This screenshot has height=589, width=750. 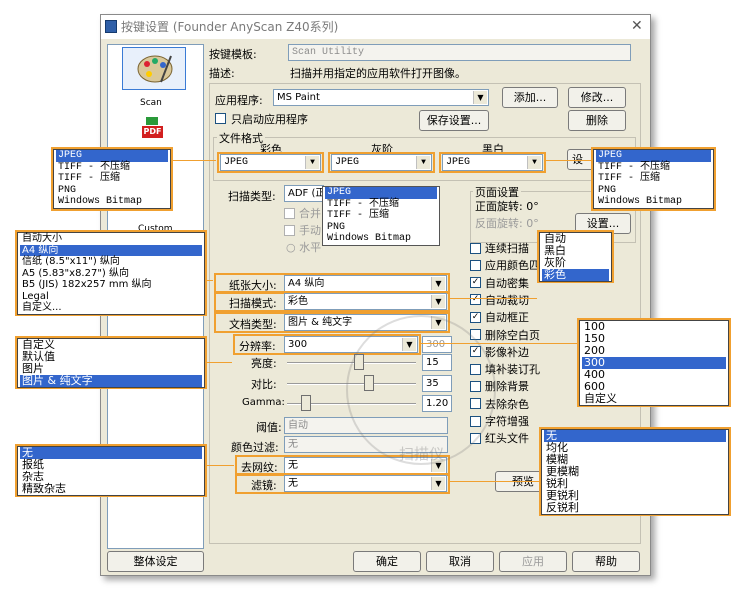 What do you see at coordinates (289, 230) in the screenshot?
I see `manual-checkbox` at bounding box center [289, 230].